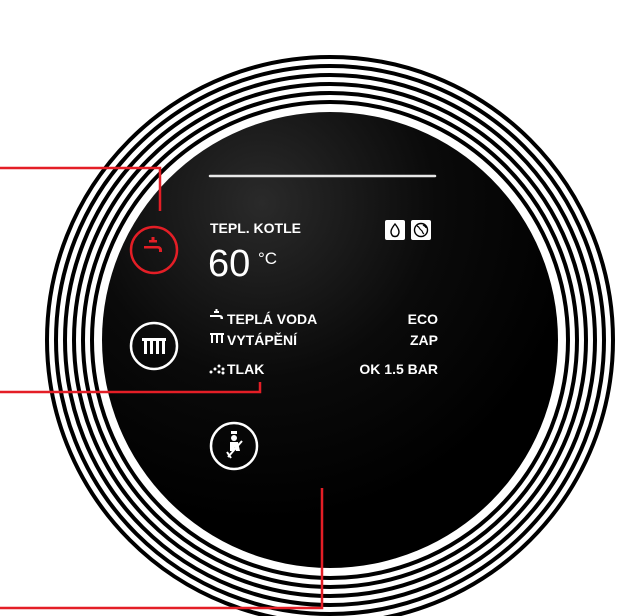  Describe the element at coordinates (398, 369) in the screenshot. I see `status-value-pressure: OK 1.5 BAR` at that location.